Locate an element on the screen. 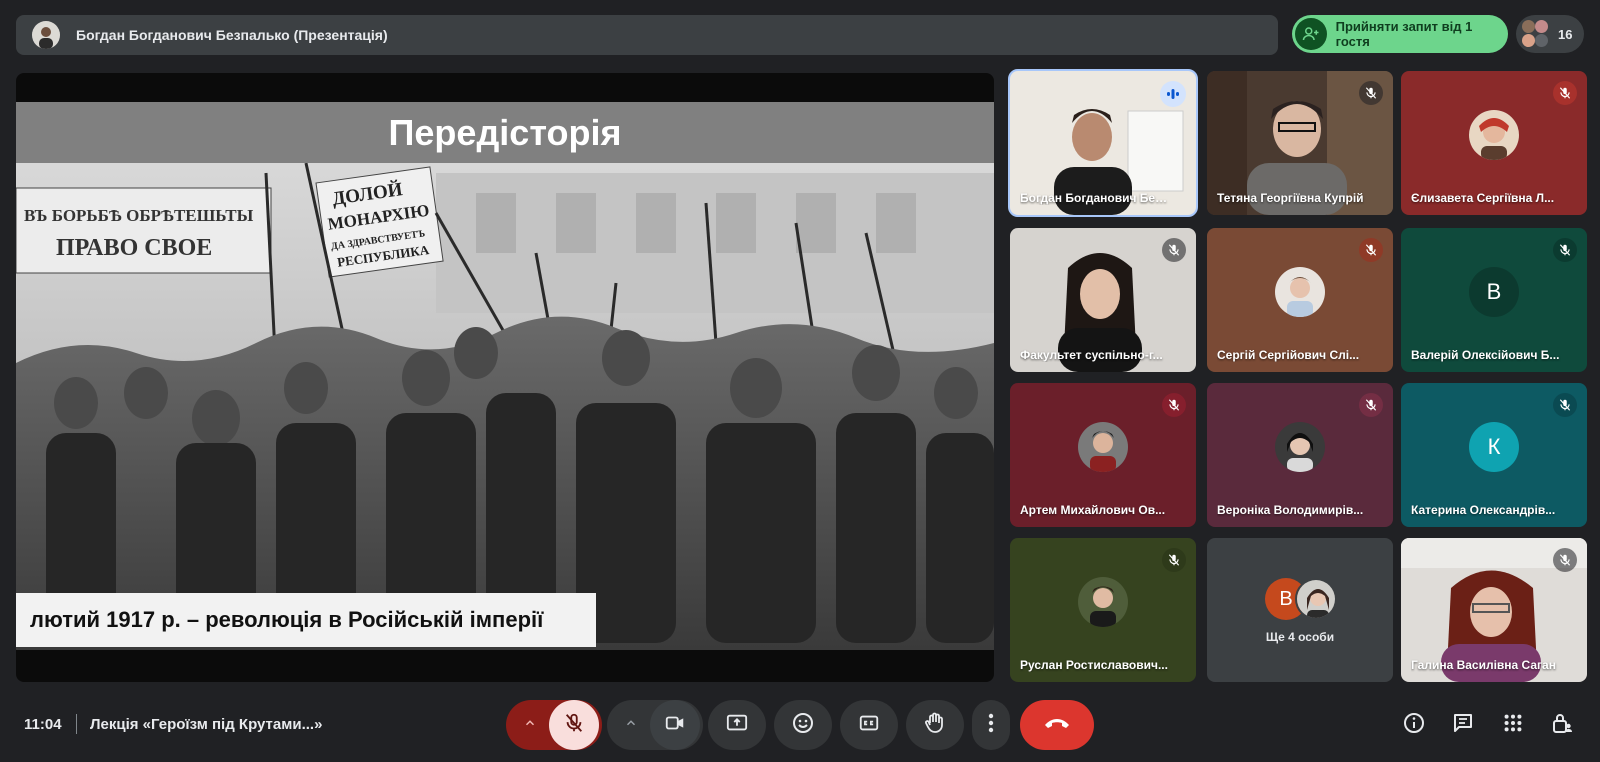 Image resolution: width=1600 pixels, height=762 pixels. info-icon is located at coordinates (1414, 725).